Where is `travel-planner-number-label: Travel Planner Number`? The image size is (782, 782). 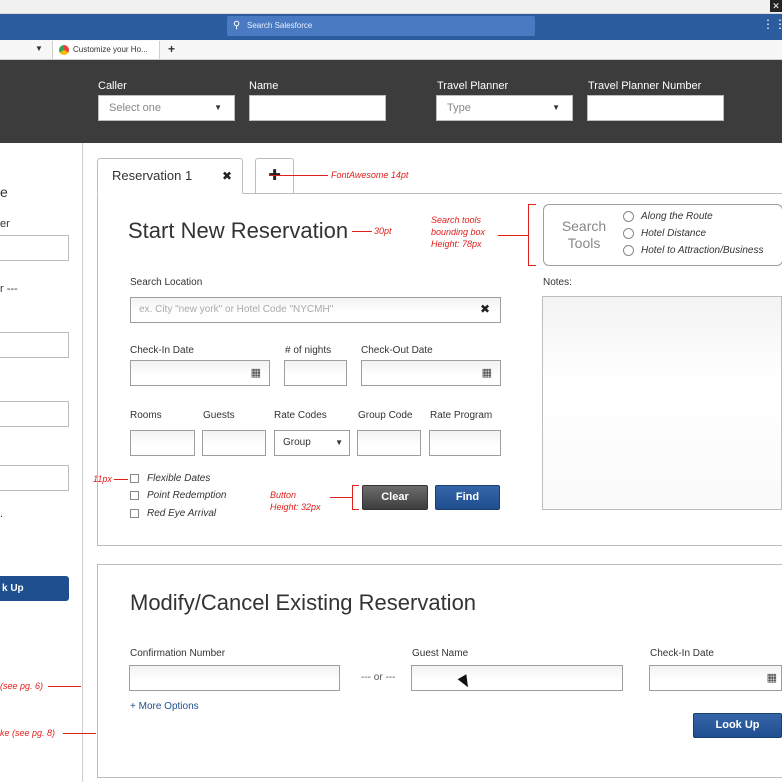 travel-planner-number-label: Travel Planner Number is located at coordinates (645, 86).